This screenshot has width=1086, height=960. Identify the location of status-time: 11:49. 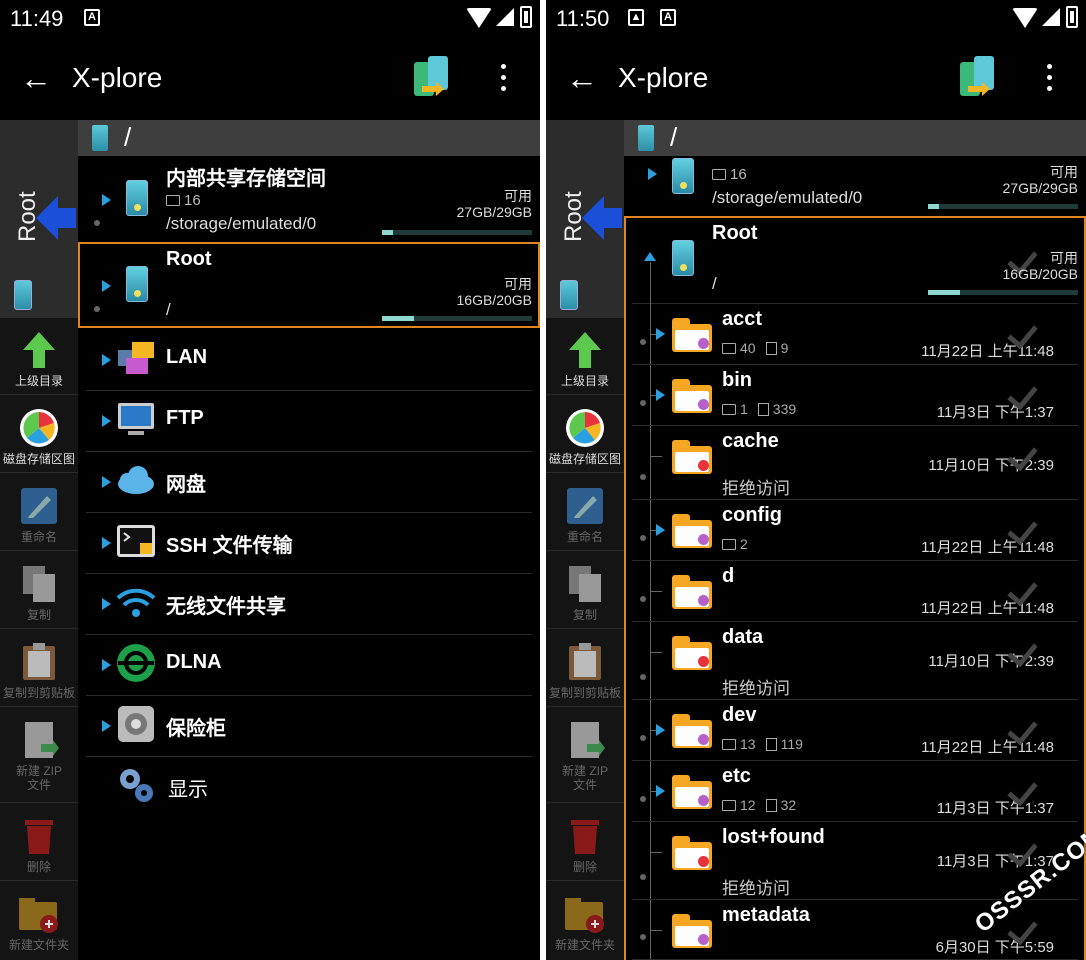
(37, 18).